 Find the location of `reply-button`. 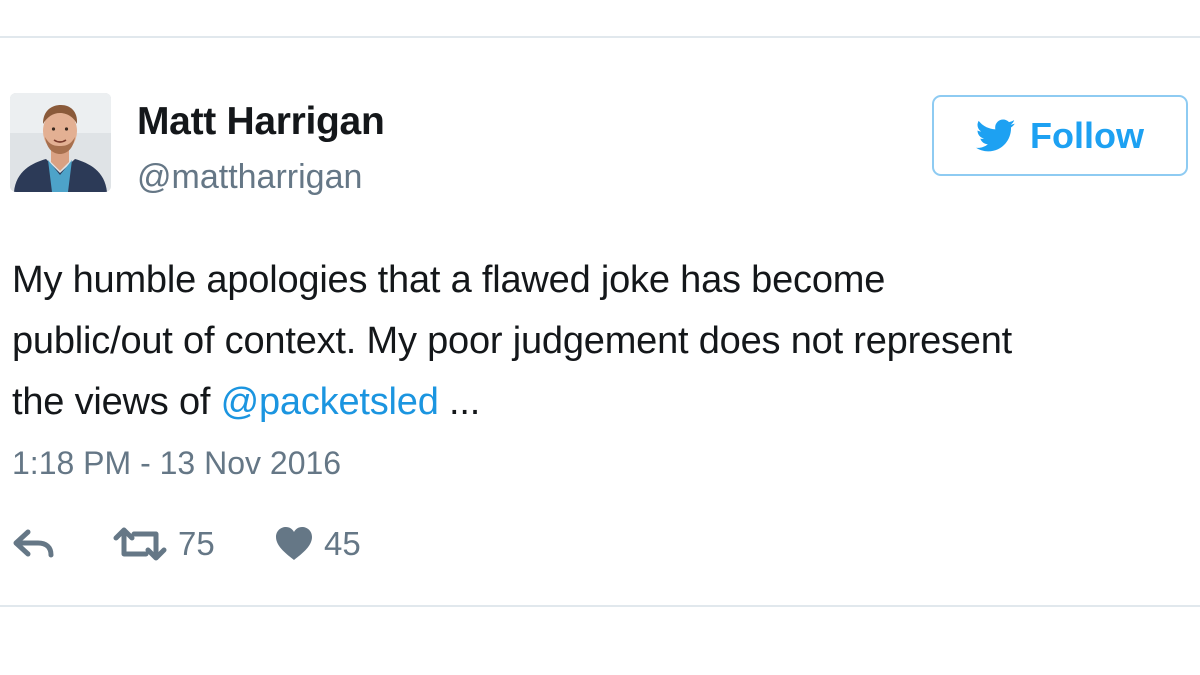

reply-button is located at coordinates (34, 544).